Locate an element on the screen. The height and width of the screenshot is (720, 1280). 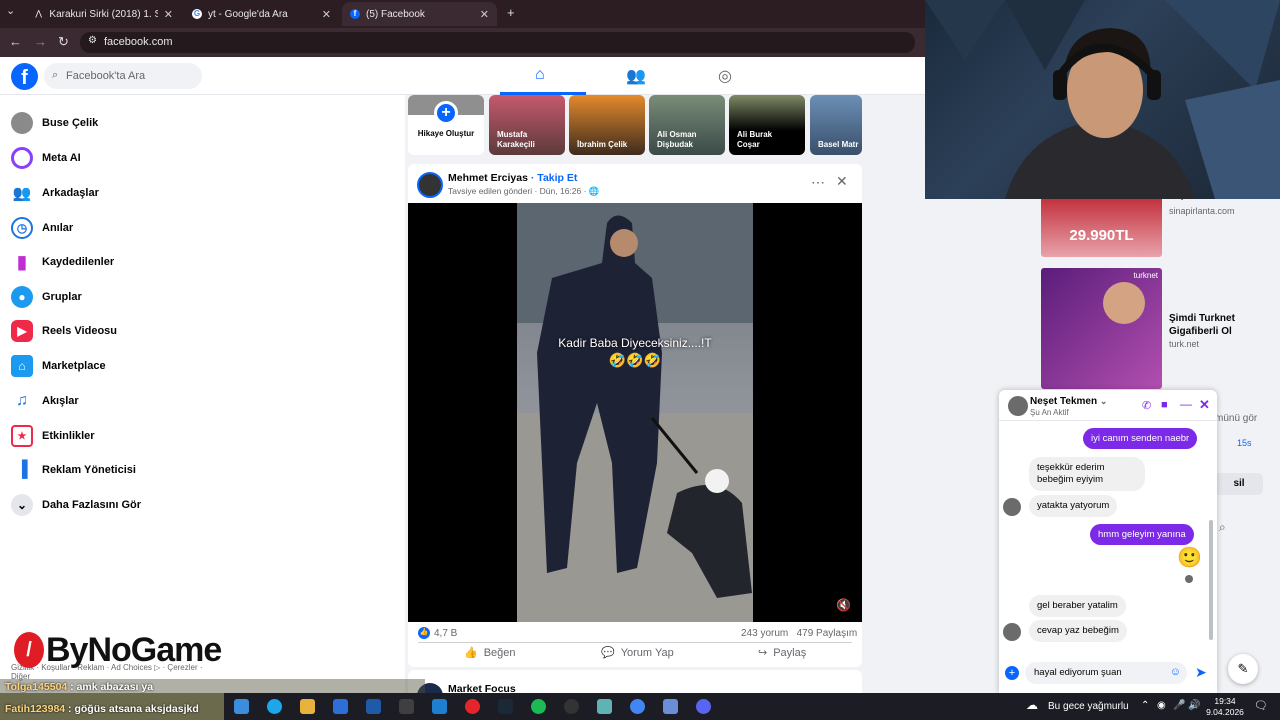
home-icon: ⌂ is located at coordinates (540, 75).